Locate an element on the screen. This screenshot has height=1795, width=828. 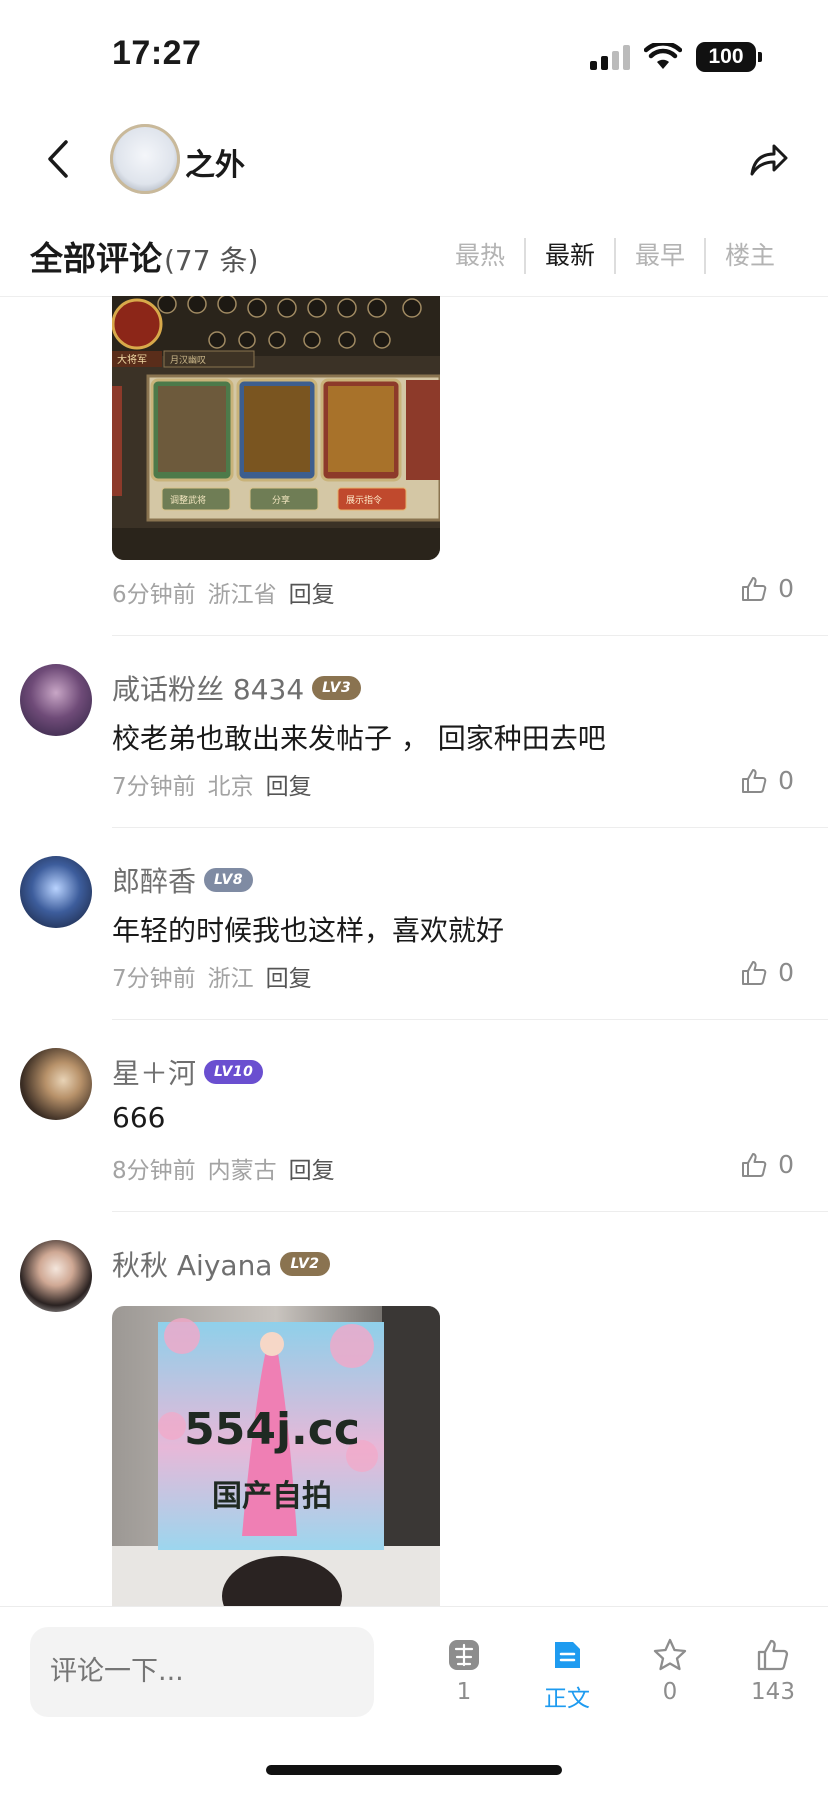
level-badge: LV3 is located at coordinates (337, 688).